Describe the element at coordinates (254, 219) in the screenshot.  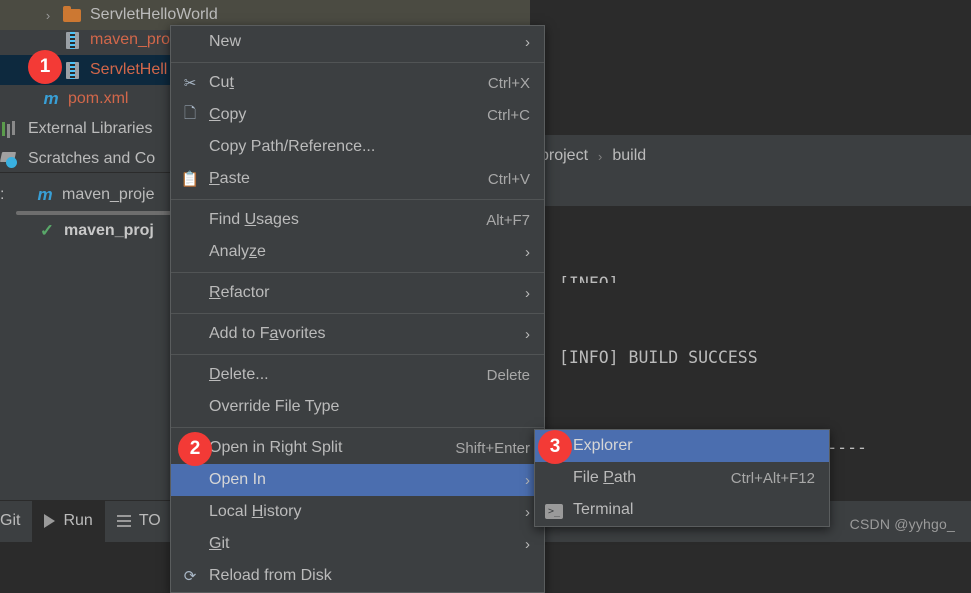
I see `menu-item-label: Find Usages` at that location.